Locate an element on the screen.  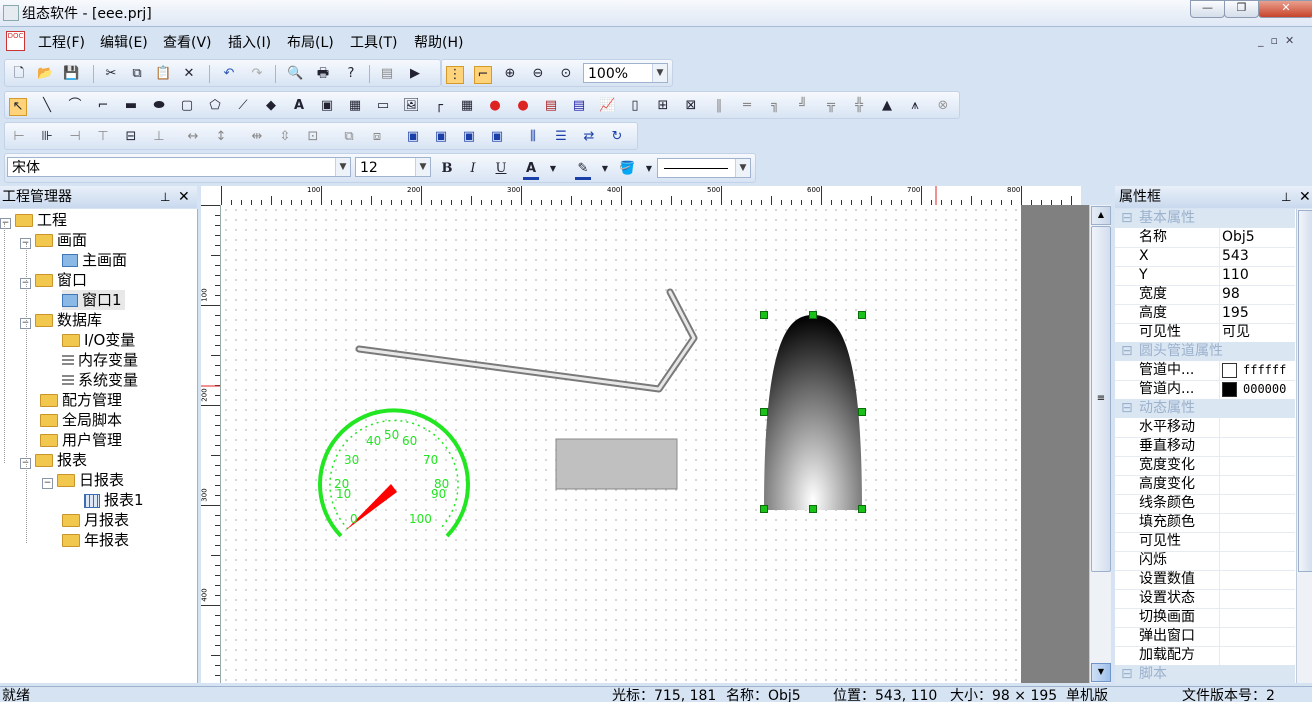
zoom-in-icon: ⊕ is located at coordinates (510, 74).